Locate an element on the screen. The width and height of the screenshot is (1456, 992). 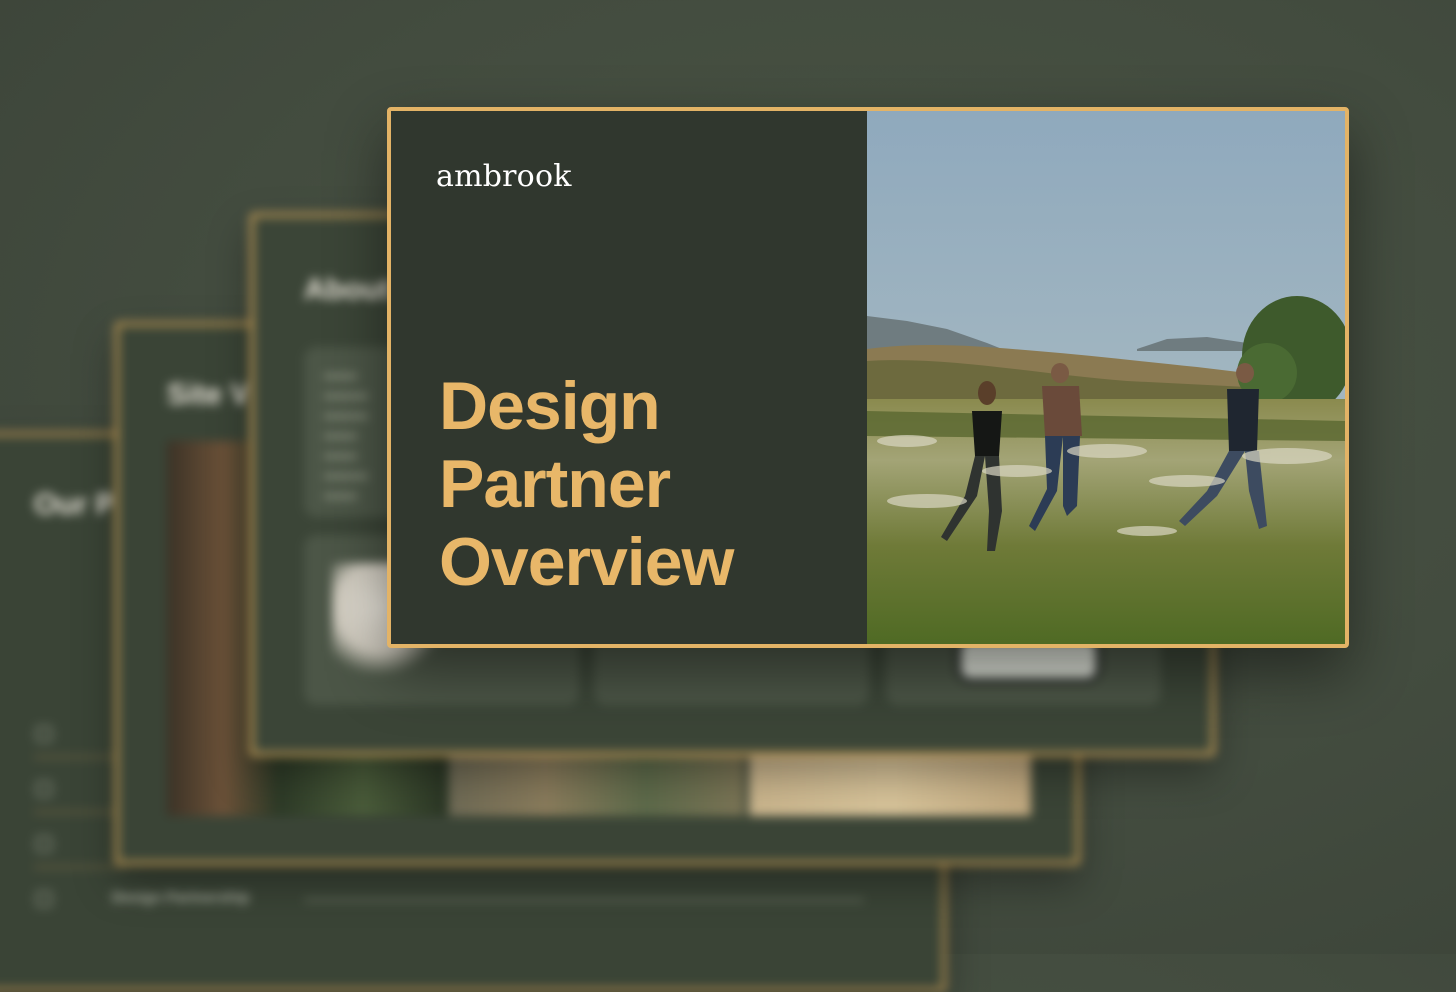
slide-3-title: Site V is located at coordinates (209, 394).